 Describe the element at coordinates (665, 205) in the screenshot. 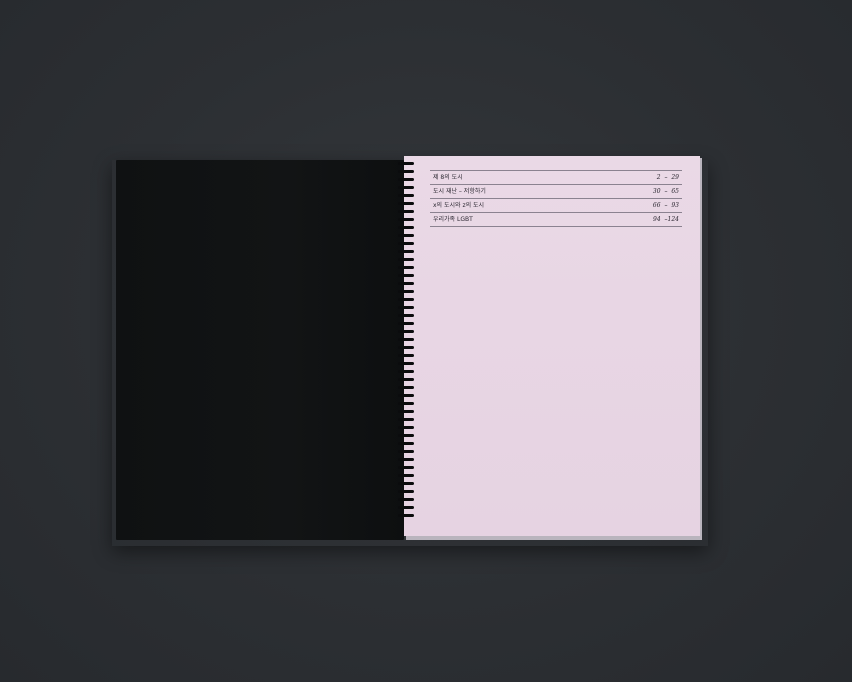

I see `toc-pages: 66 – 93` at that location.